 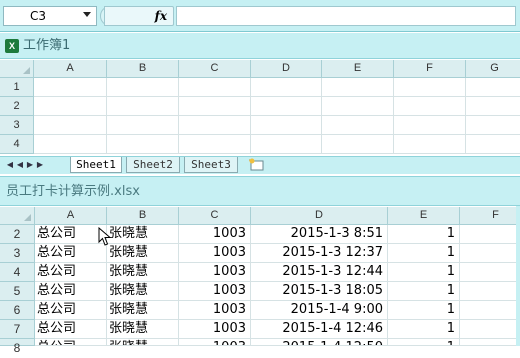 I want to click on vertical-scrollbar, so click(x=518, y=276).